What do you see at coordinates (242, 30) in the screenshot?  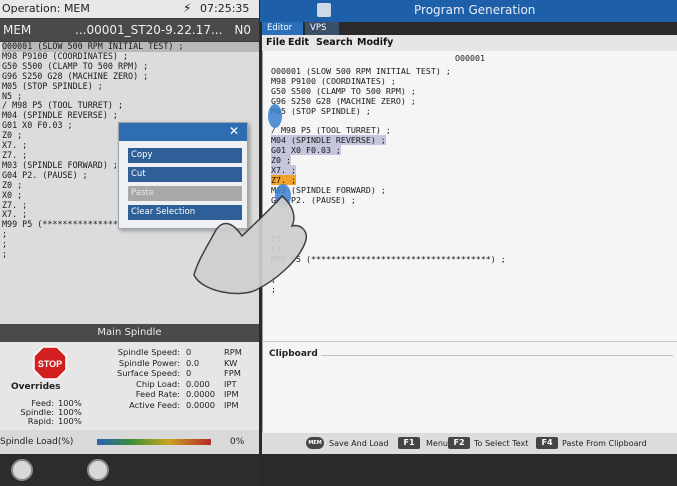 I see `line-number: N0` at bounding box center [242, 30].